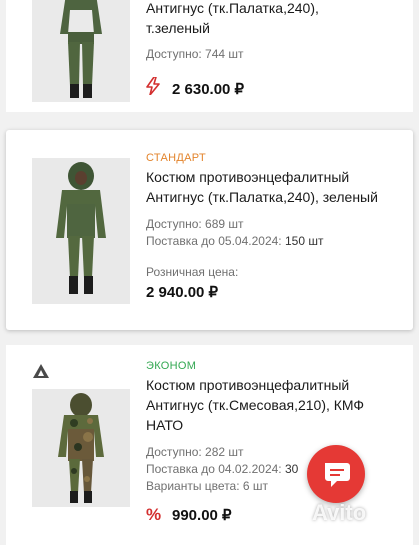 The image size is (419, 545). Describe the element at coordinates (291, 469) in the screenshot. I see `supply-quantity: 30` at that location.